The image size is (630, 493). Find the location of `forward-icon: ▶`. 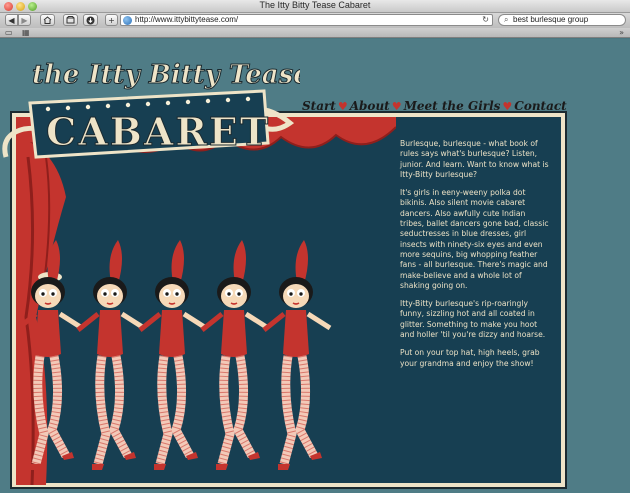

forward-icon: ▶ is located at coordinates (24, 20).